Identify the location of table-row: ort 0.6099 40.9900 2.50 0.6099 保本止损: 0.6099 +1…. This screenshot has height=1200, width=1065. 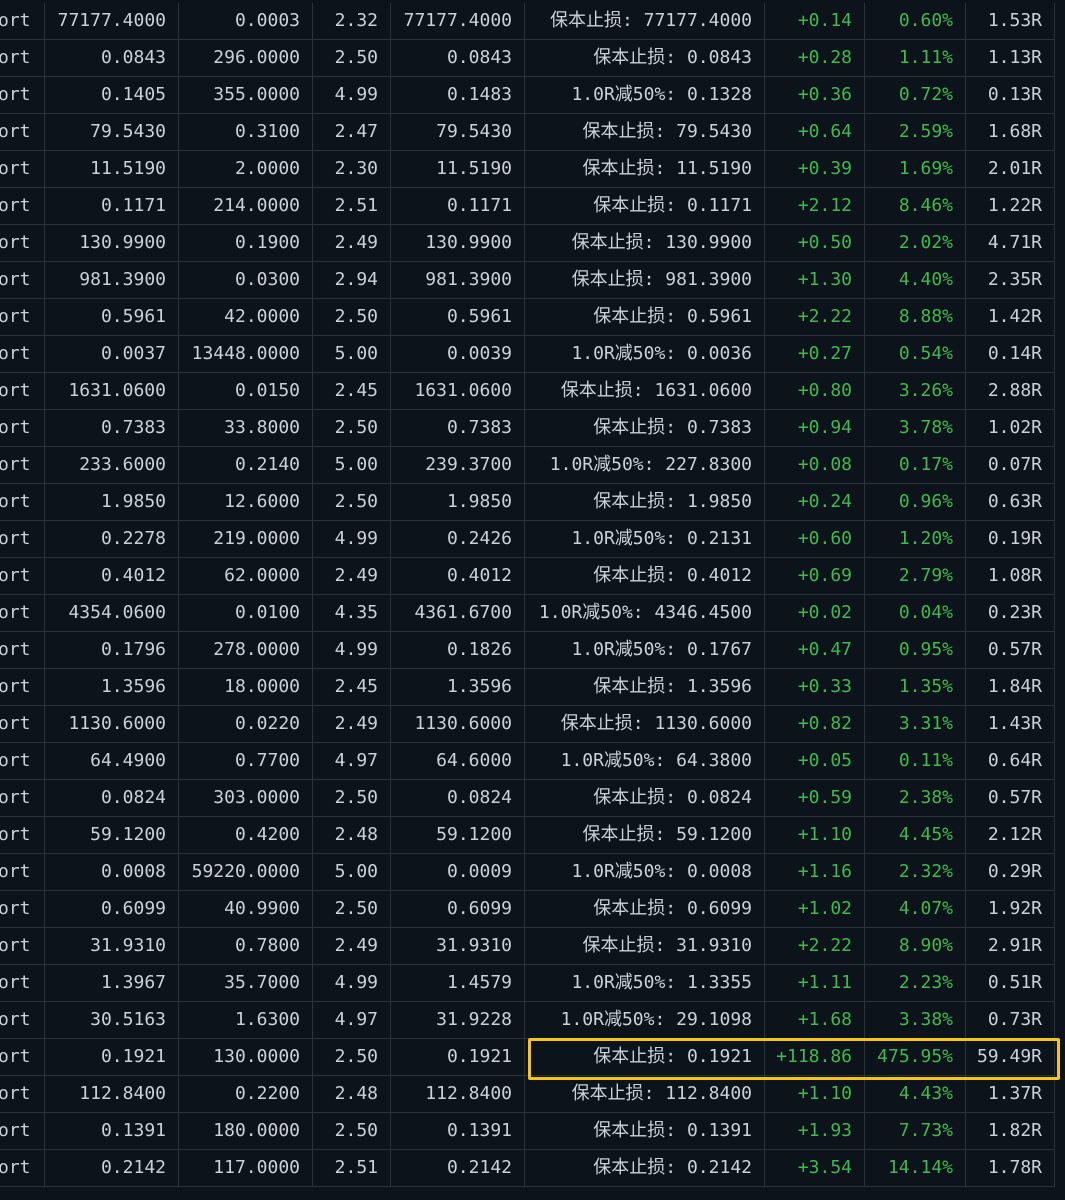
(527, 909).